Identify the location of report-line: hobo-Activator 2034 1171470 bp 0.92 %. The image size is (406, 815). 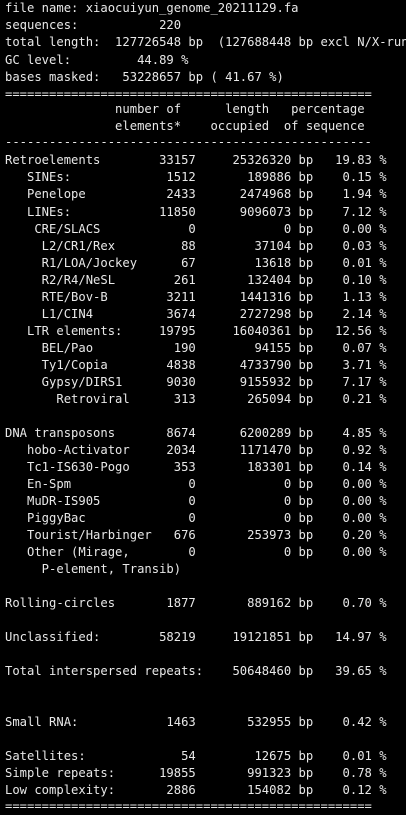
(196, 450).